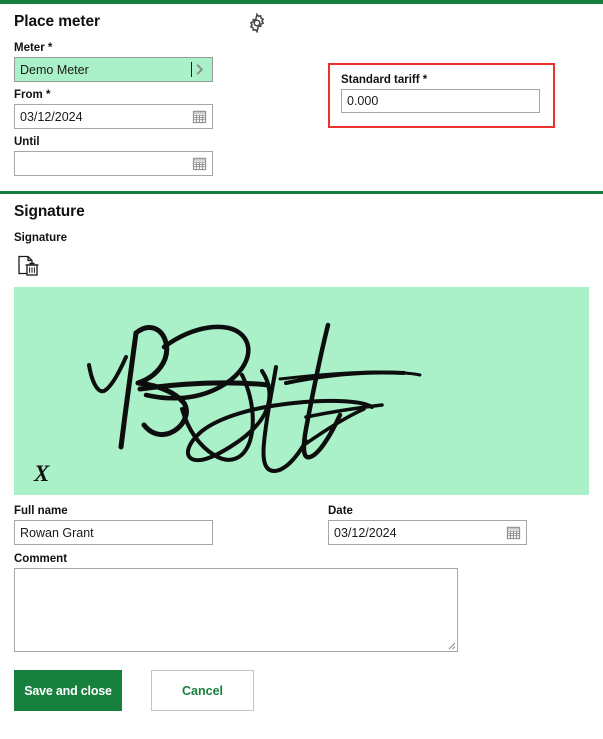 This screenshot has width=603, height=739. I want to click on meter-field-group: Meter * Demo Meter, so click(120, 62).